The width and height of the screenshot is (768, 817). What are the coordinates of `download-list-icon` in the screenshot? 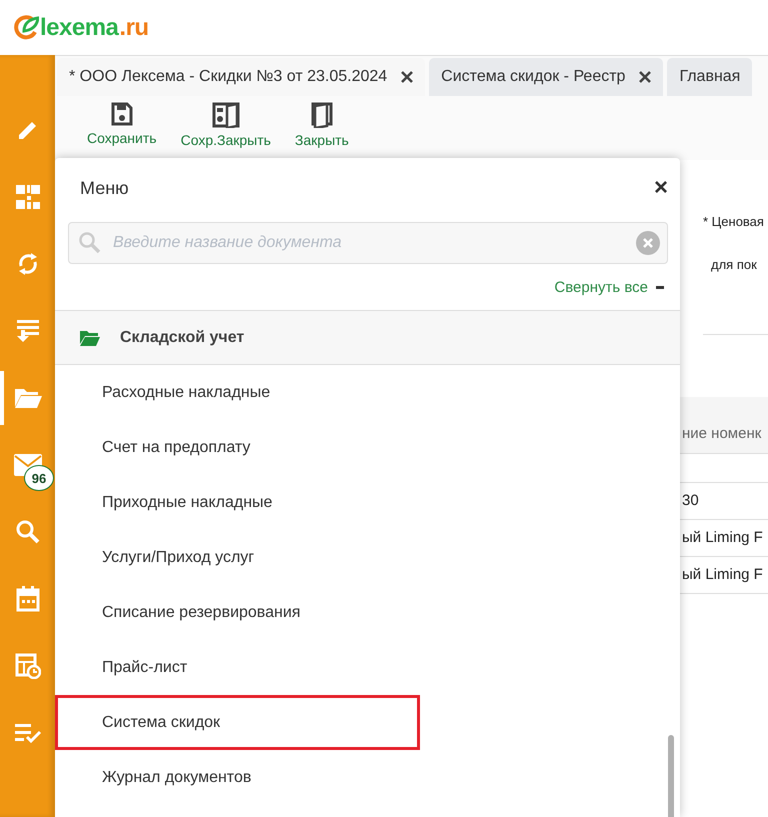 It's located at (27, 331).